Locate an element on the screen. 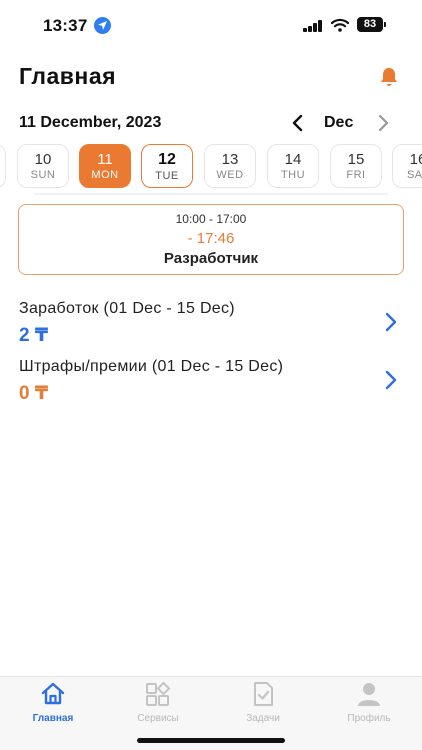 The image size is (422, 750). day-weekday: THU is located at coordinates (293, 175).